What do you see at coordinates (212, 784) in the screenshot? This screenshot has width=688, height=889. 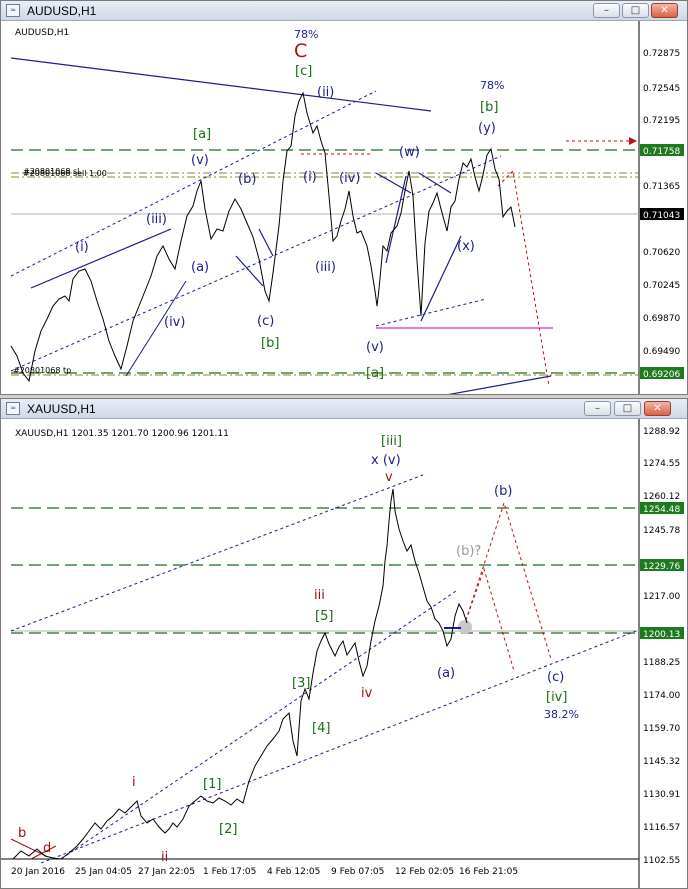 I see `wave-label: [1]` at bounding box center [212, 784].